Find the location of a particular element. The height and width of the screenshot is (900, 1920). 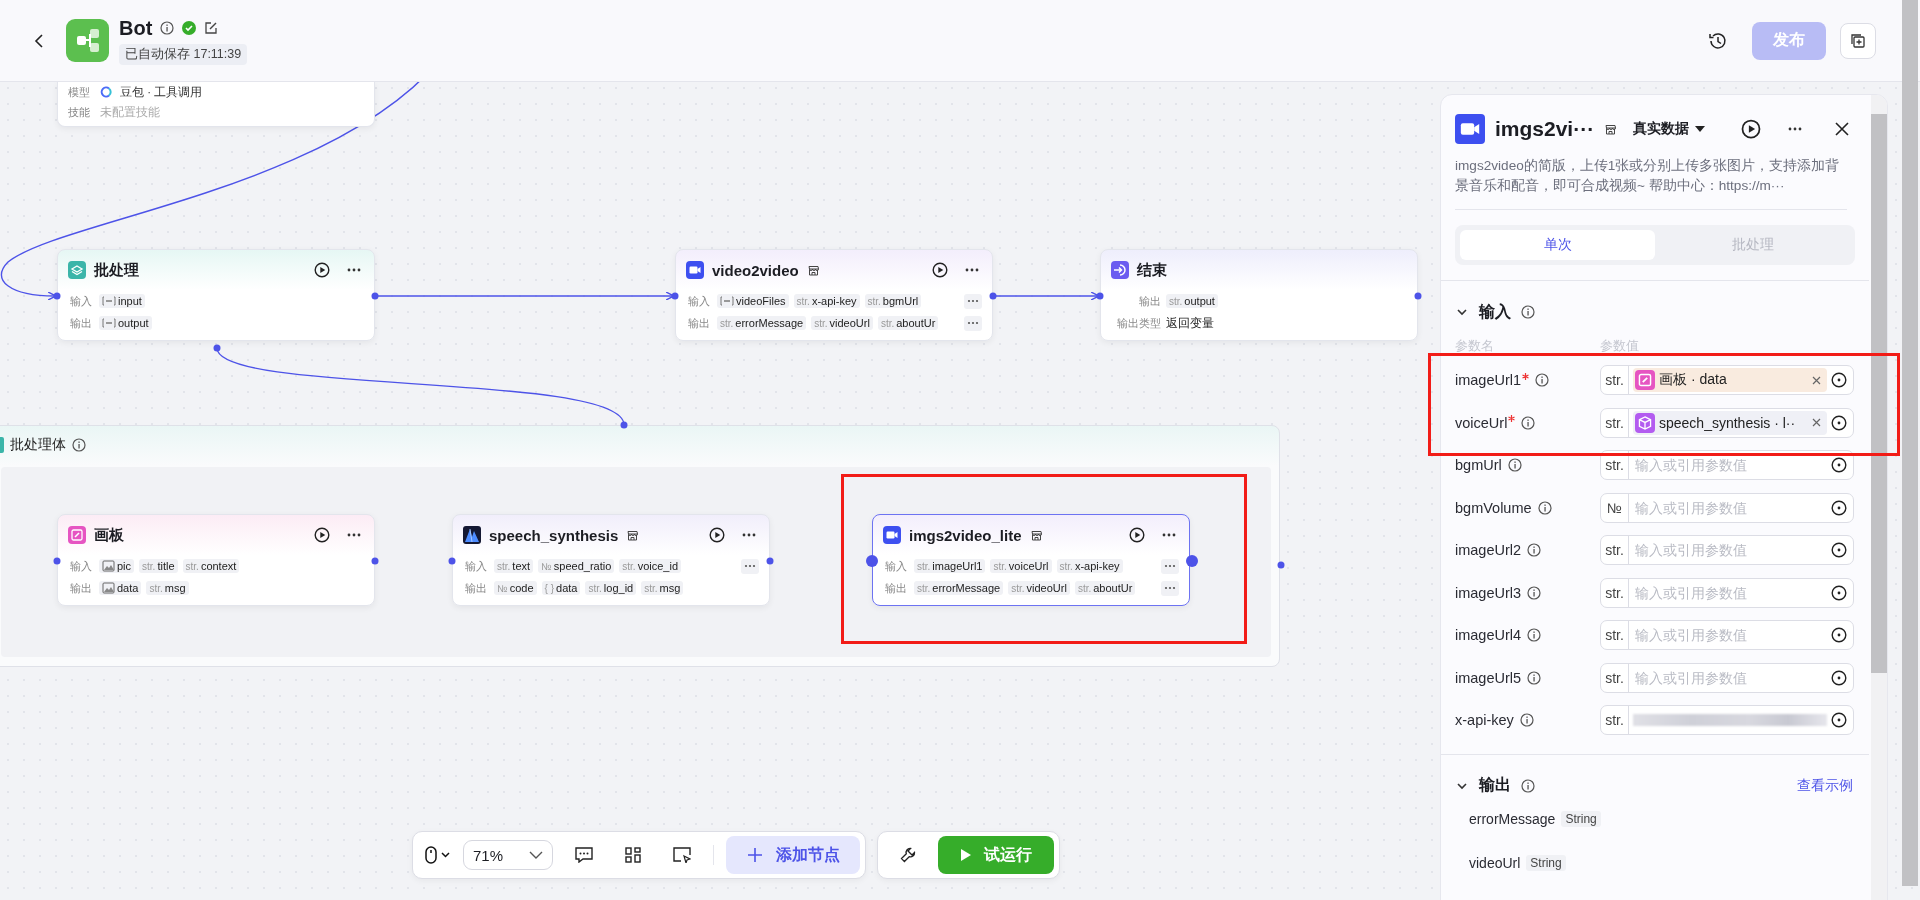

param-field: str. speech_synthesis · l·· is located at coordinates (1727, 422).